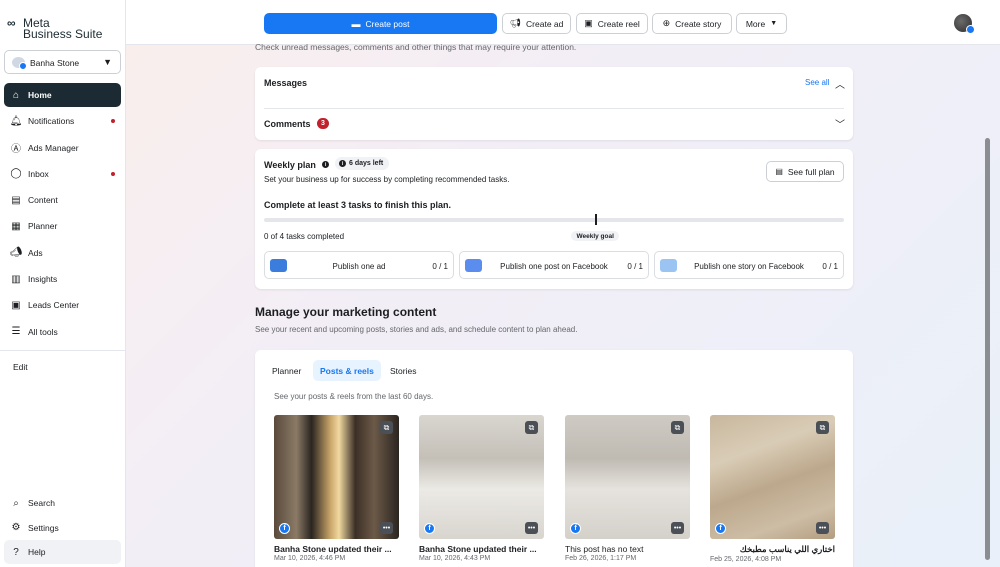 The image size is (1000, 567). I want to click on logo-text-business-suite: Business Suite, so click(63, 34).